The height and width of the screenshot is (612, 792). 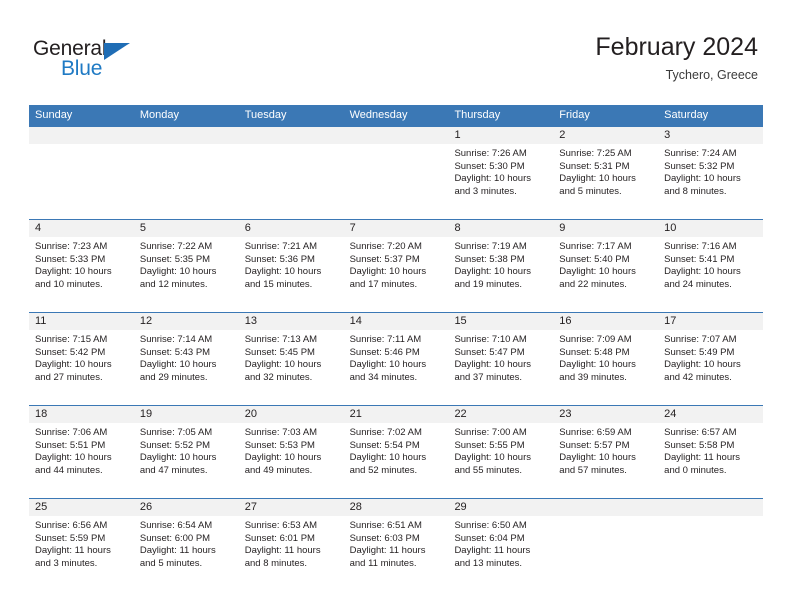 What do you see at coordinates (69, 377) in the screenshot?
I see `daylight-text-line2: and 27 minutes.` at bounding box center [69, 377].